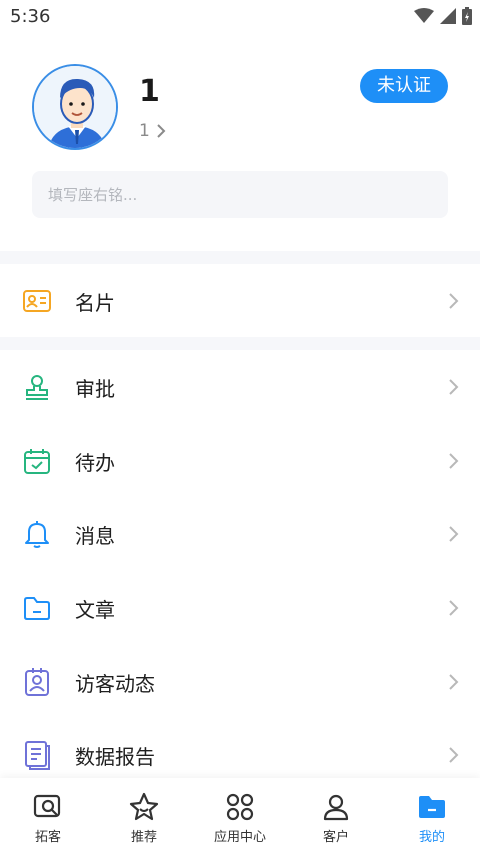 This screenshot has height=854, width=480. I want to click on tab-customers: 客户, so click(336, 816).